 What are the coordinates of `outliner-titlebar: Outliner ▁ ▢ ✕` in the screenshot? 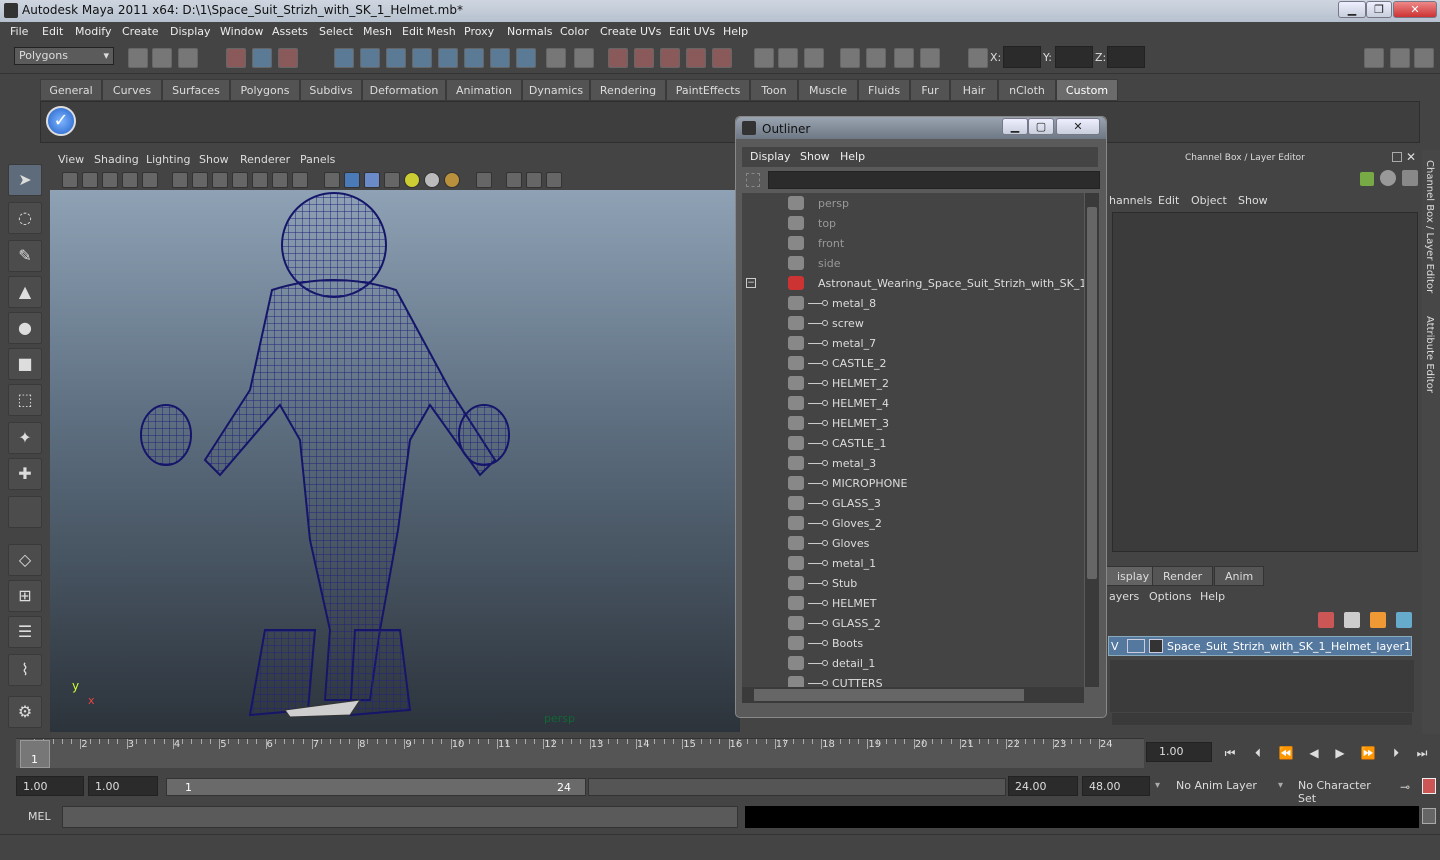 It's located at (921, 128).